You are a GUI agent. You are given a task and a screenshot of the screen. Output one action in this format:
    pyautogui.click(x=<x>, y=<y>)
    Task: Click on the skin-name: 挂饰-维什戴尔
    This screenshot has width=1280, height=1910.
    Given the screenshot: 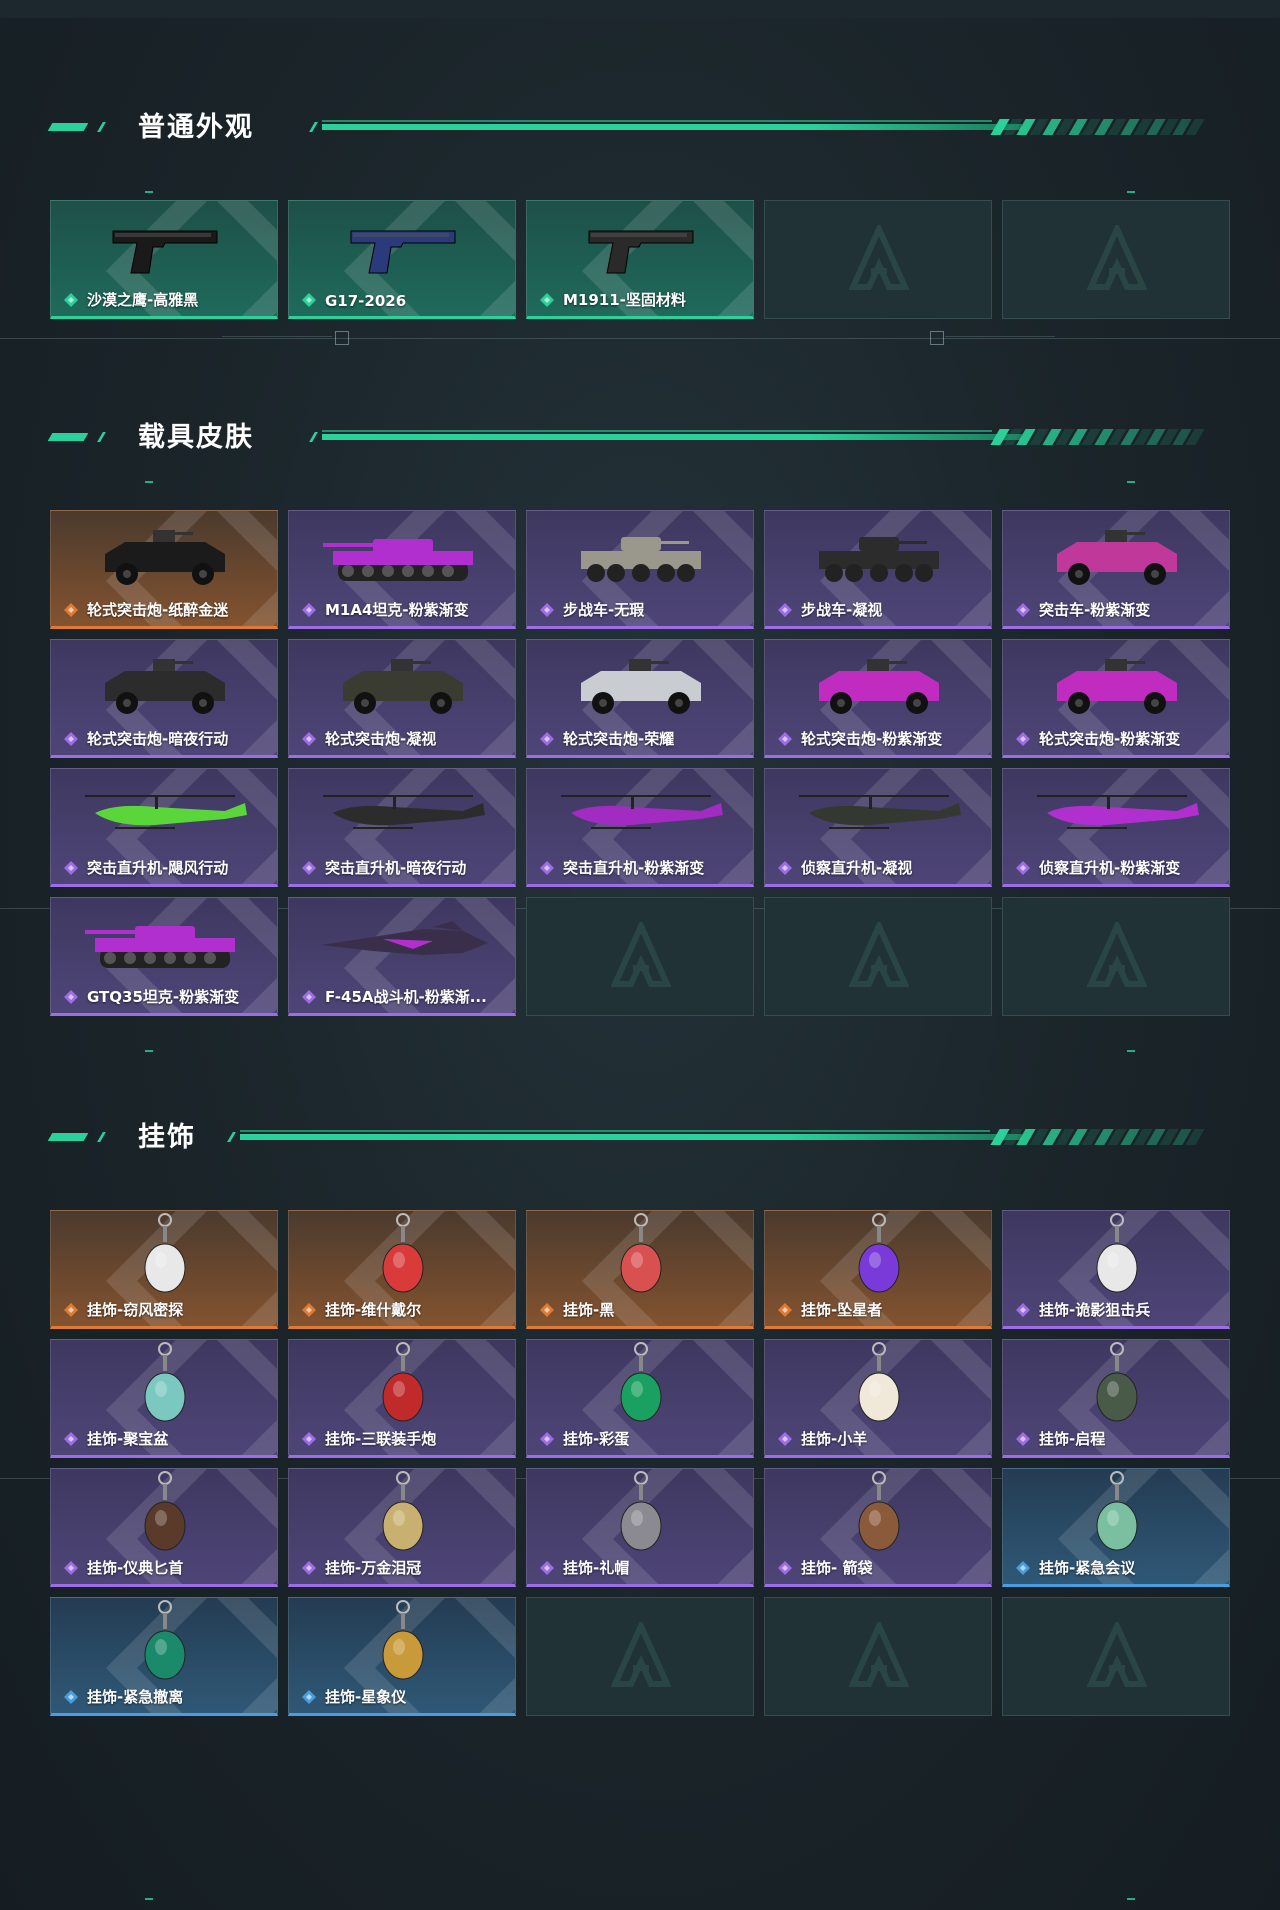 What is the action you would take?
    pyautogui.click(x=373, y=1310)
    